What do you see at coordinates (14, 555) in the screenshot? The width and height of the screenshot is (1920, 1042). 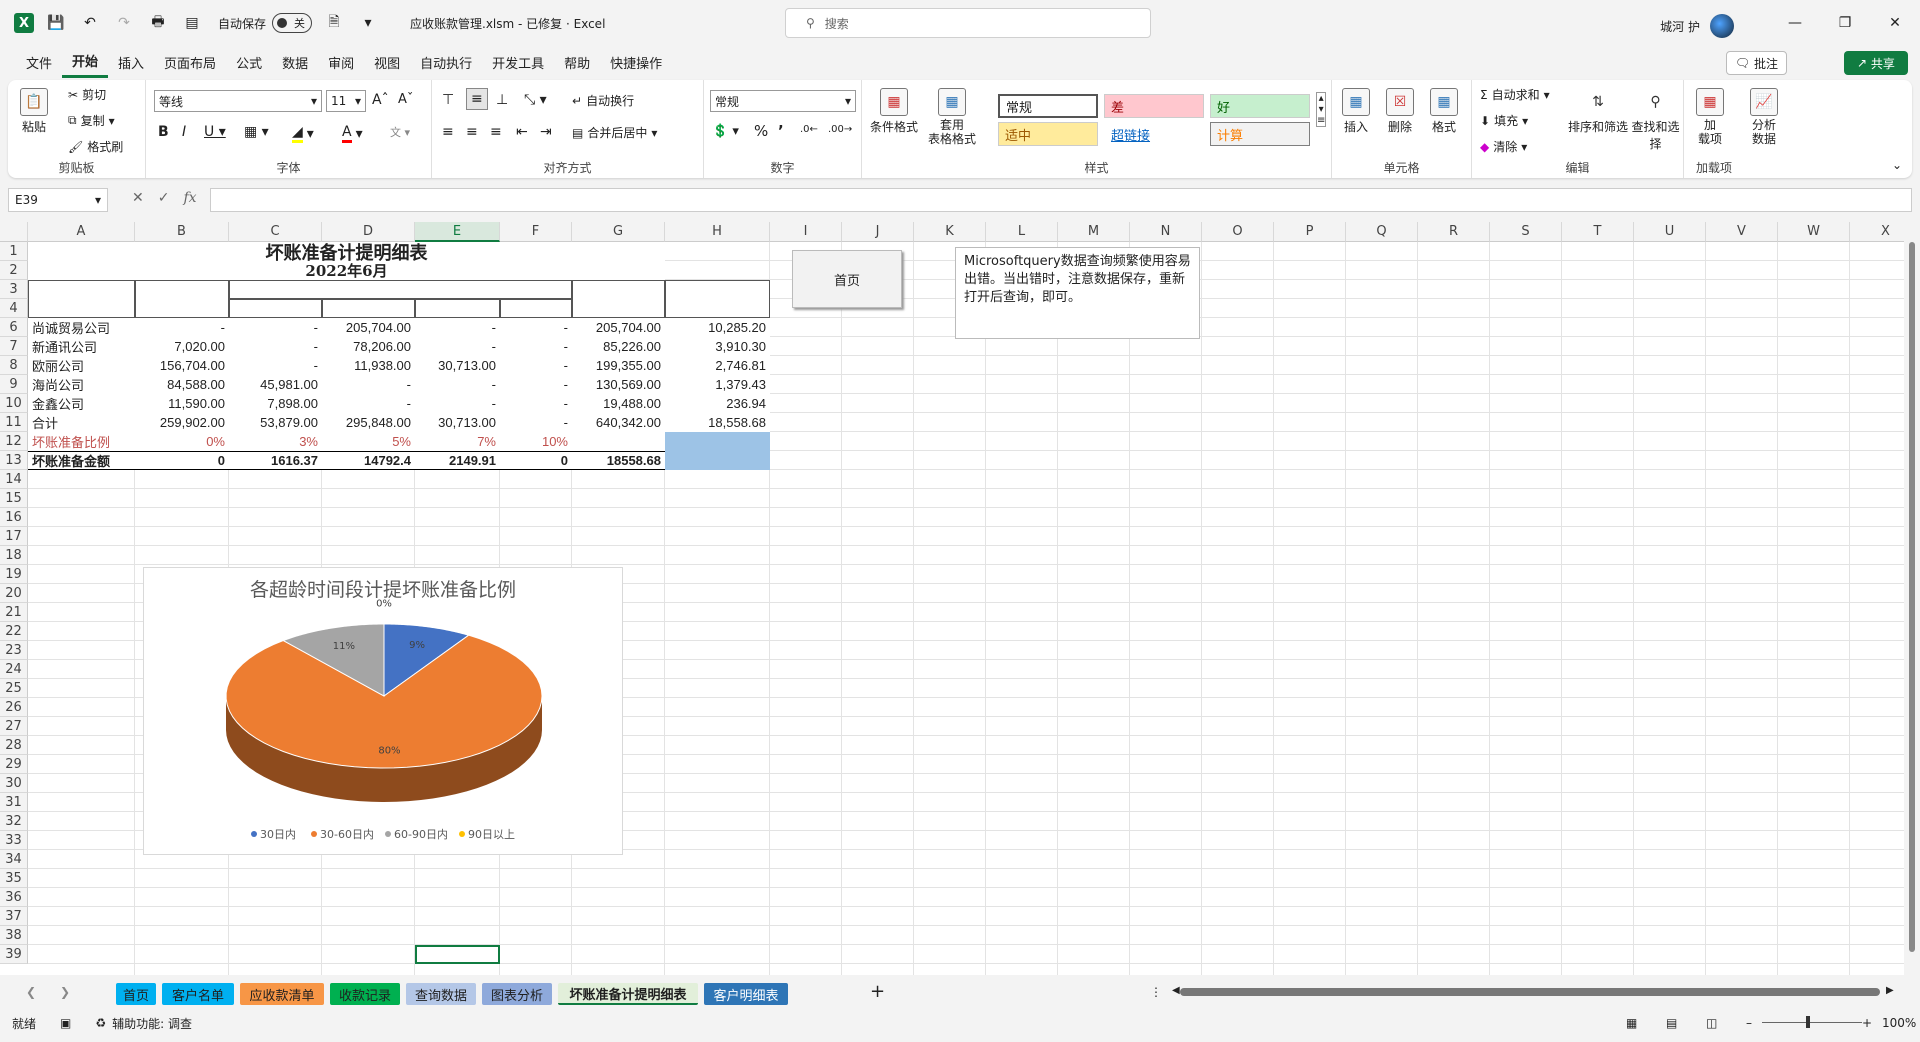 I see `row-header: 18` at bounding box center [14, 555].